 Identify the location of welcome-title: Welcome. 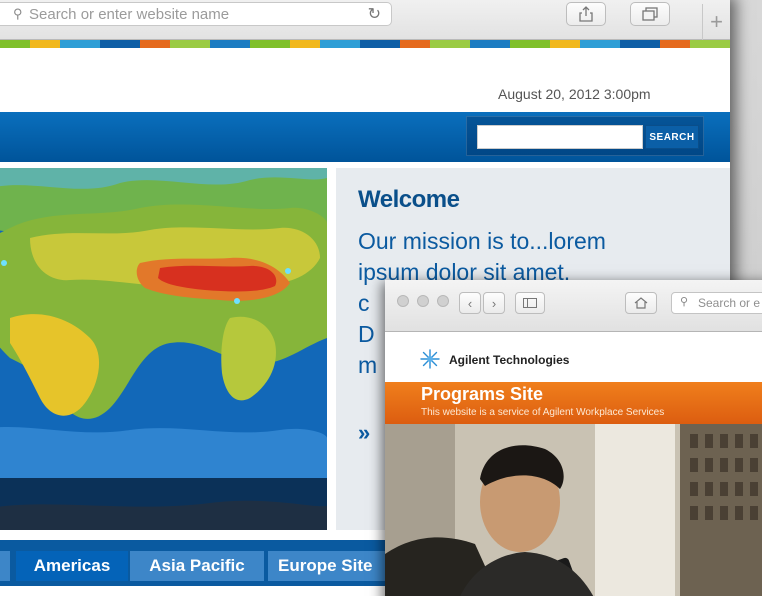
(409, 199).